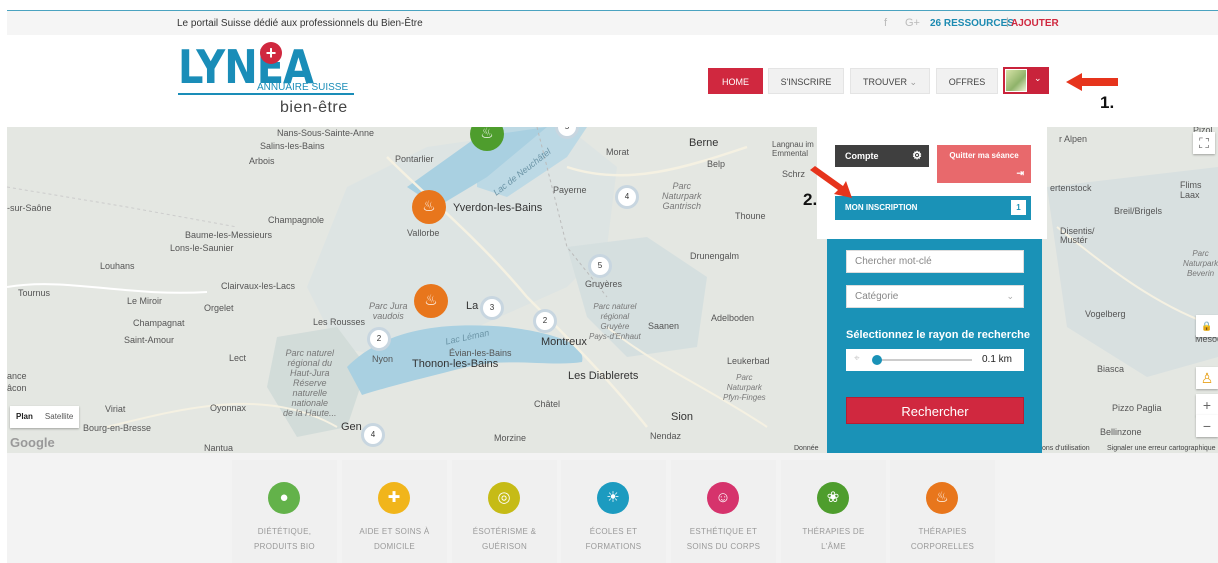 The image size is (1218, 563). What do you see at coordinates (394, 498) in the screenshot?
I see `first-aid-icon: ✚` at bounding box center [394, 498].